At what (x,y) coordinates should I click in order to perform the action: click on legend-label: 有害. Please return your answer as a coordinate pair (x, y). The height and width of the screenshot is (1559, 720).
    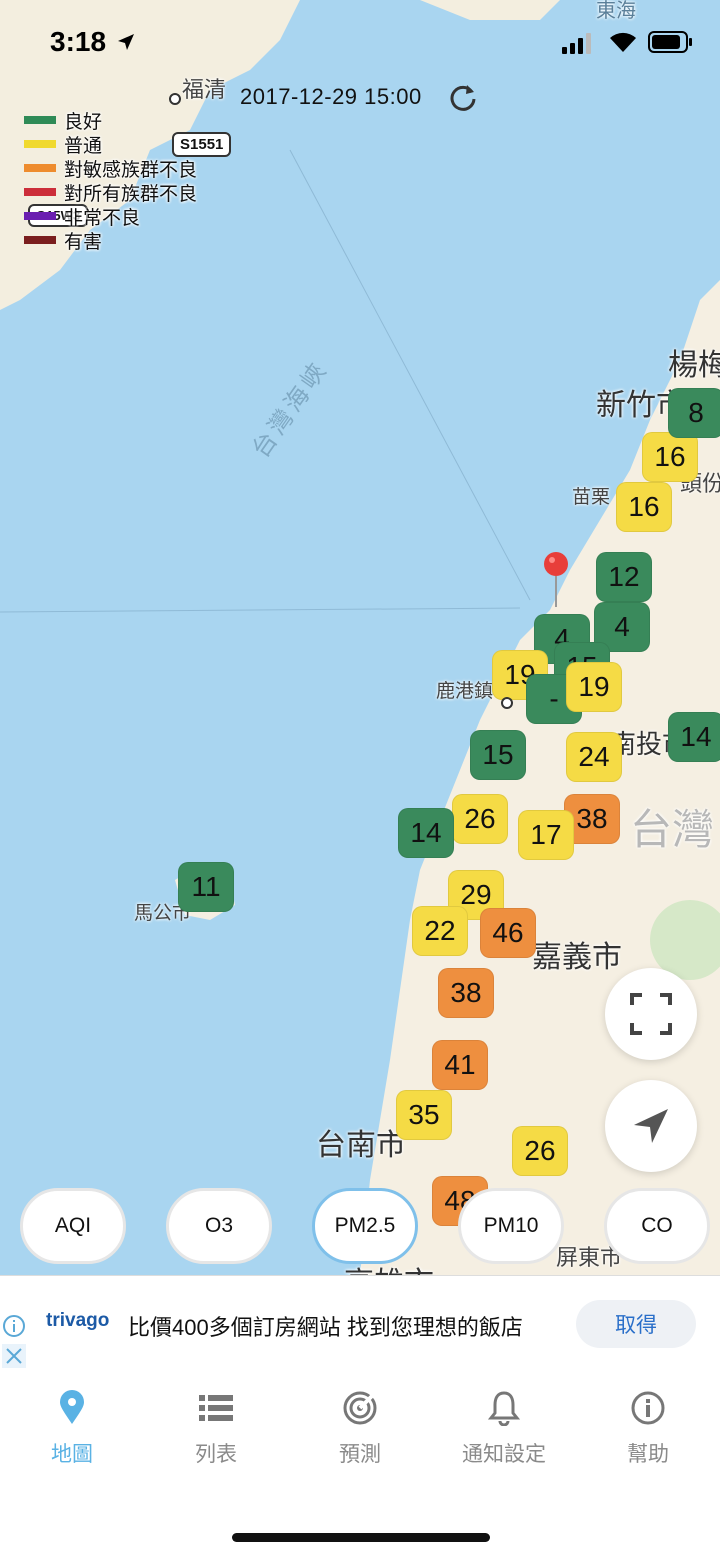
    Looking at the image, I should click on (83, 242).